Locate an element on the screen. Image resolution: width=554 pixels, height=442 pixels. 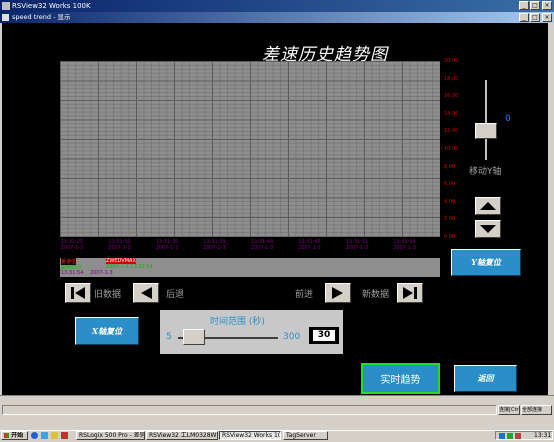
y-axis-label: 12.00 is located at coordinates (451, 131).